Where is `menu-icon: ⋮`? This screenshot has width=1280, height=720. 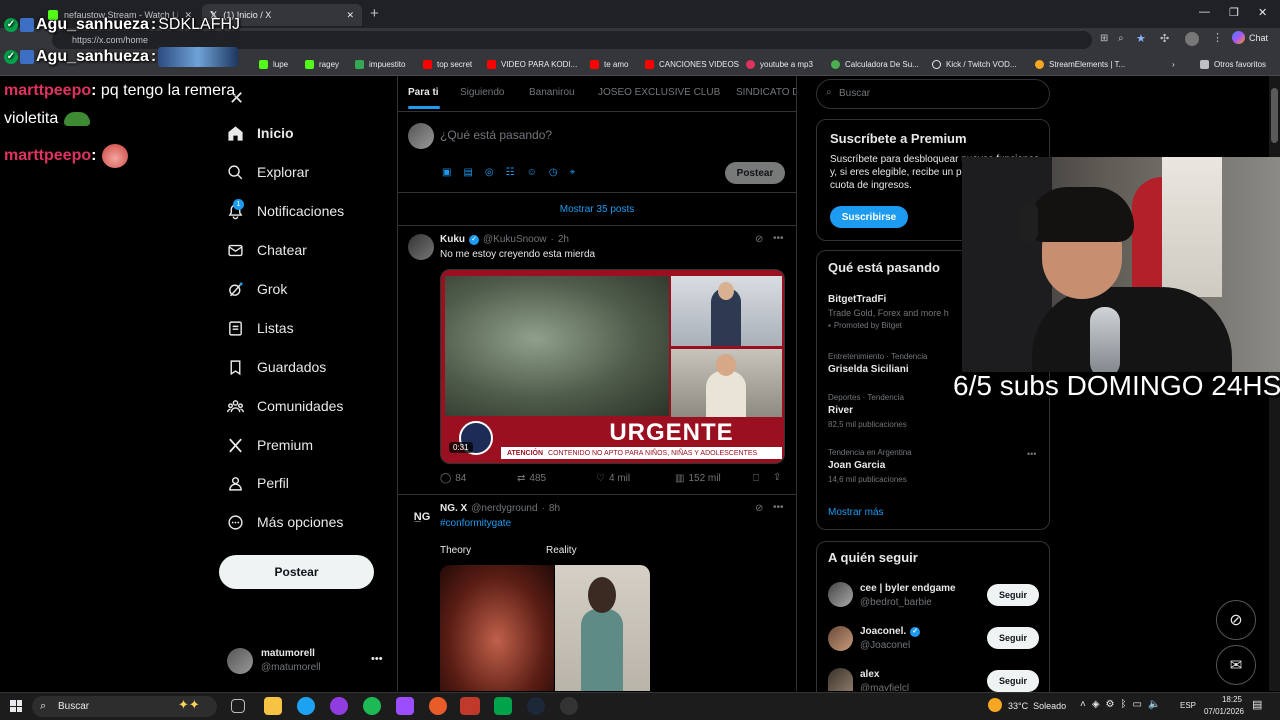 menu-icon: ⋮ is located at coordinates (1217, 37).